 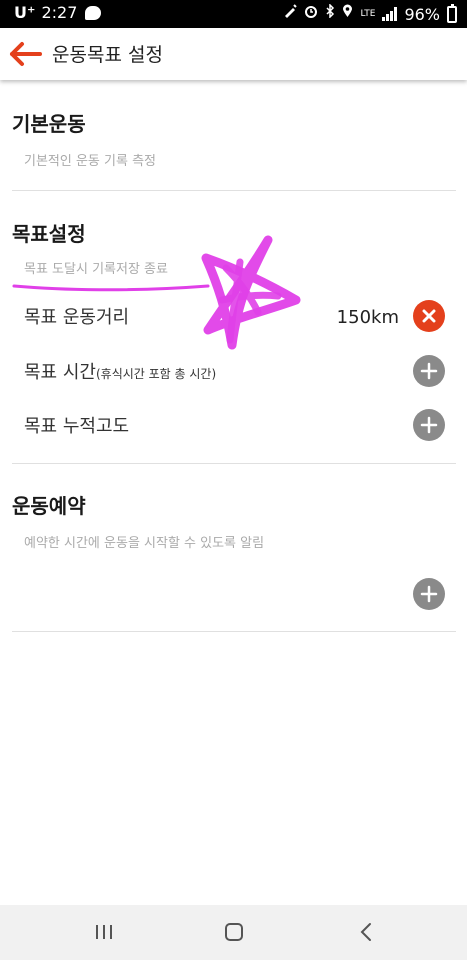 I want to click on battery-percent: 96%, so click(x=422, y=14).